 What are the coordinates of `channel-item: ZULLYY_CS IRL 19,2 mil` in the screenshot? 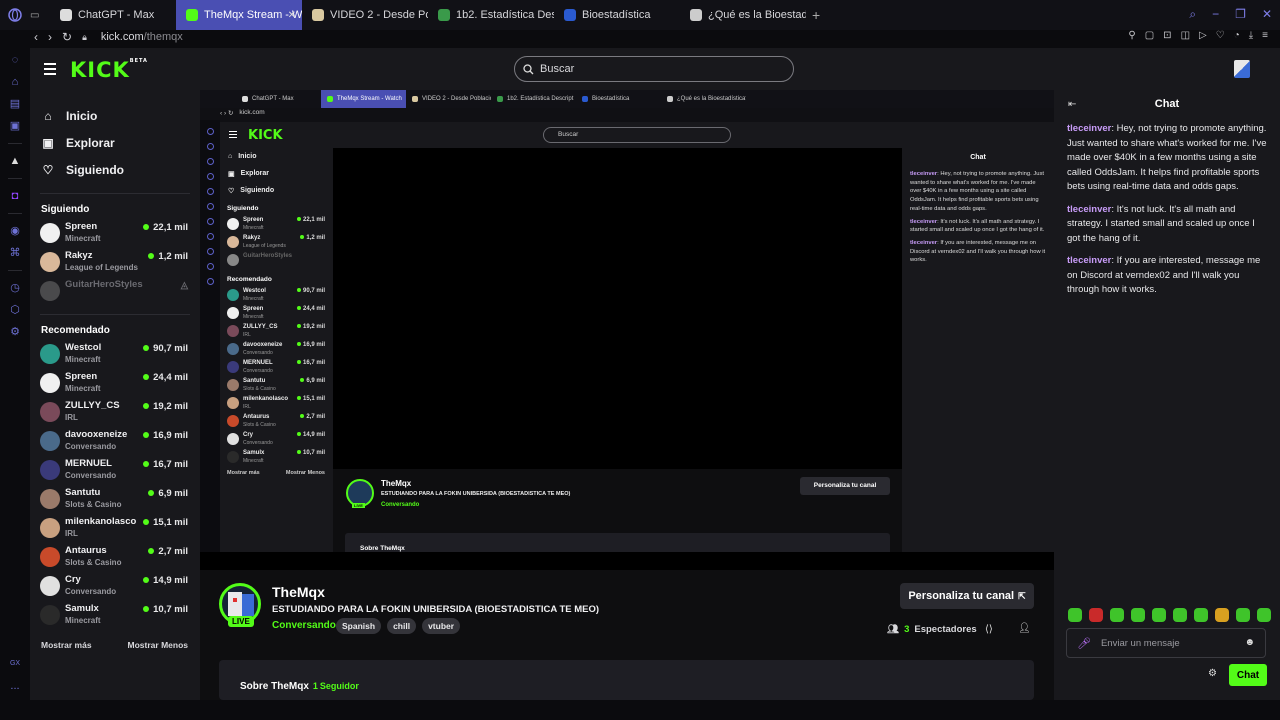 It's located at (115, 414).